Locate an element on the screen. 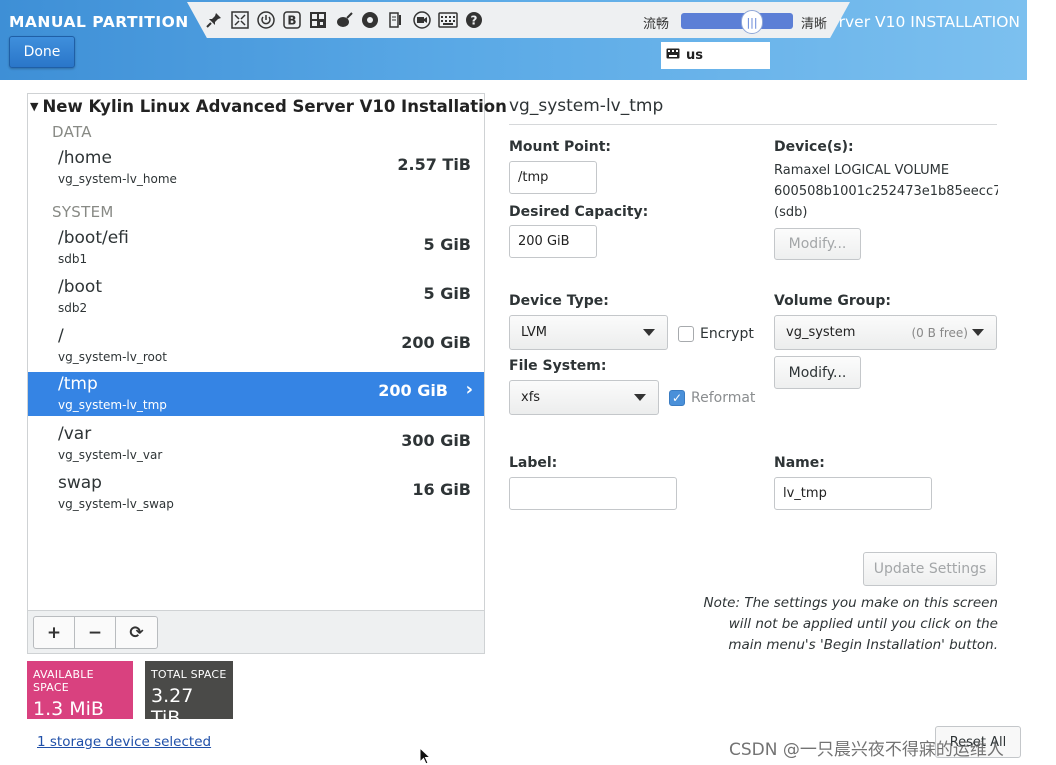 This screenshot has height=765, width=1056. device-type-select: LVM is located at coordinates (588, 332).